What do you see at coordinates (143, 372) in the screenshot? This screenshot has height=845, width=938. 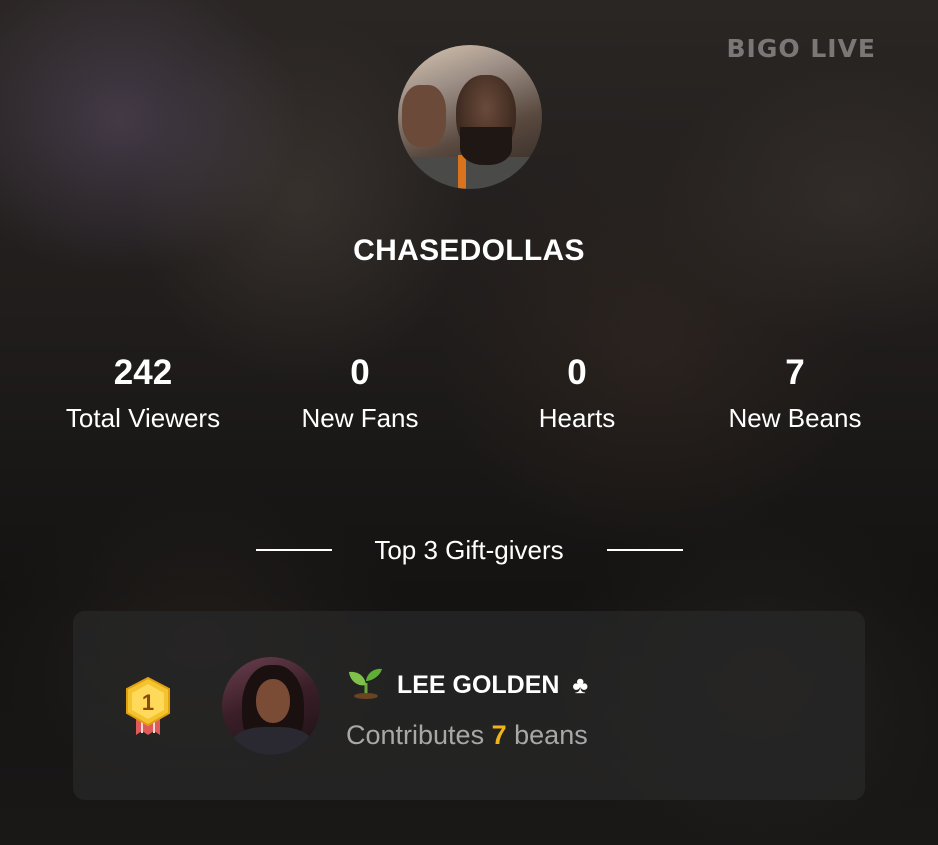 I see `stat-value: 242` at bounding box center [143, 372].